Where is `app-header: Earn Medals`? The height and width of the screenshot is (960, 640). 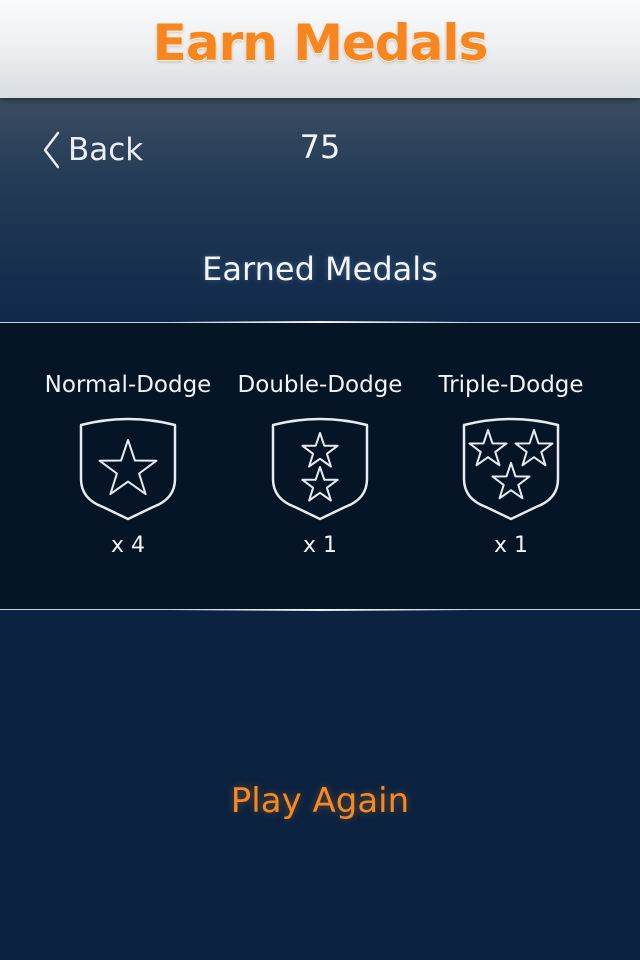 app-header: Earn Medals is located at coordinates (320, 49).